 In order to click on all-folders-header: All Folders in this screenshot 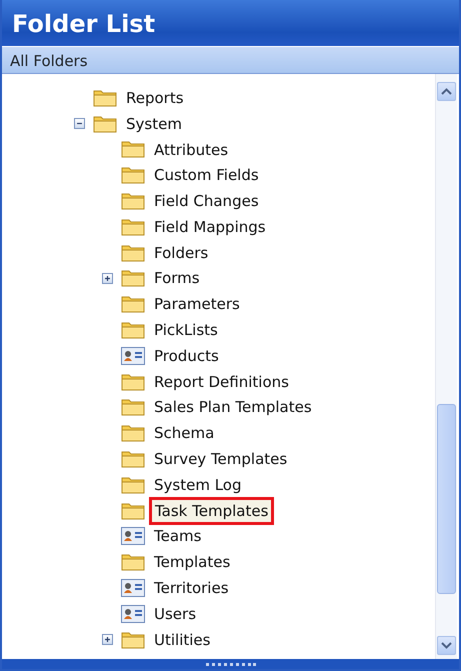, I will do `click(230, 60)`.